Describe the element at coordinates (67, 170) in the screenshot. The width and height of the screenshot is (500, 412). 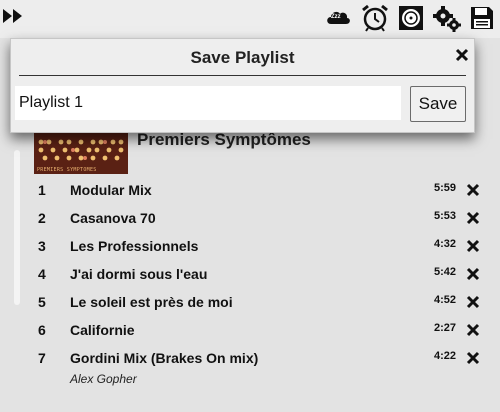
I see `album-art-caption: PREMIERS SYMPTOMES` at that location.